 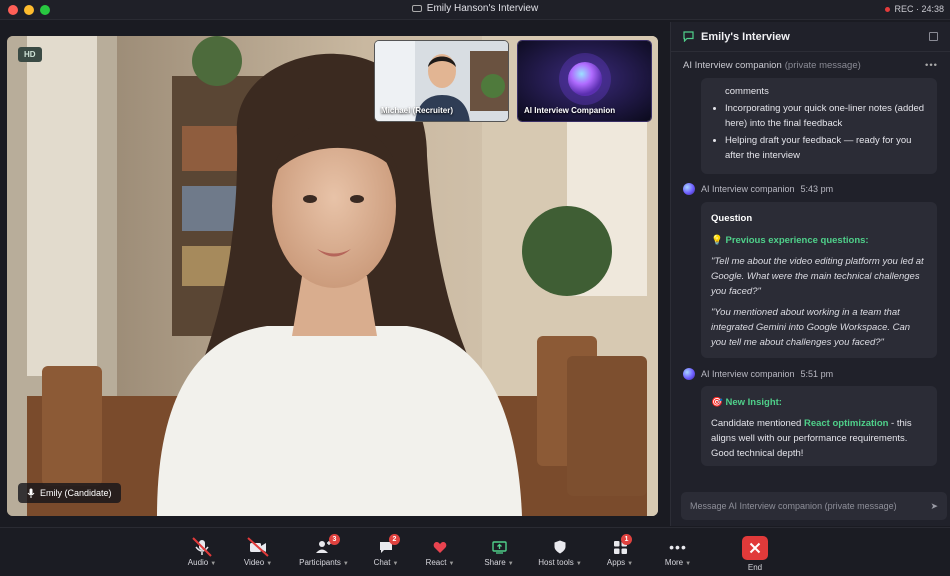 I want to click on close-icon, so click(x=755, y=548).